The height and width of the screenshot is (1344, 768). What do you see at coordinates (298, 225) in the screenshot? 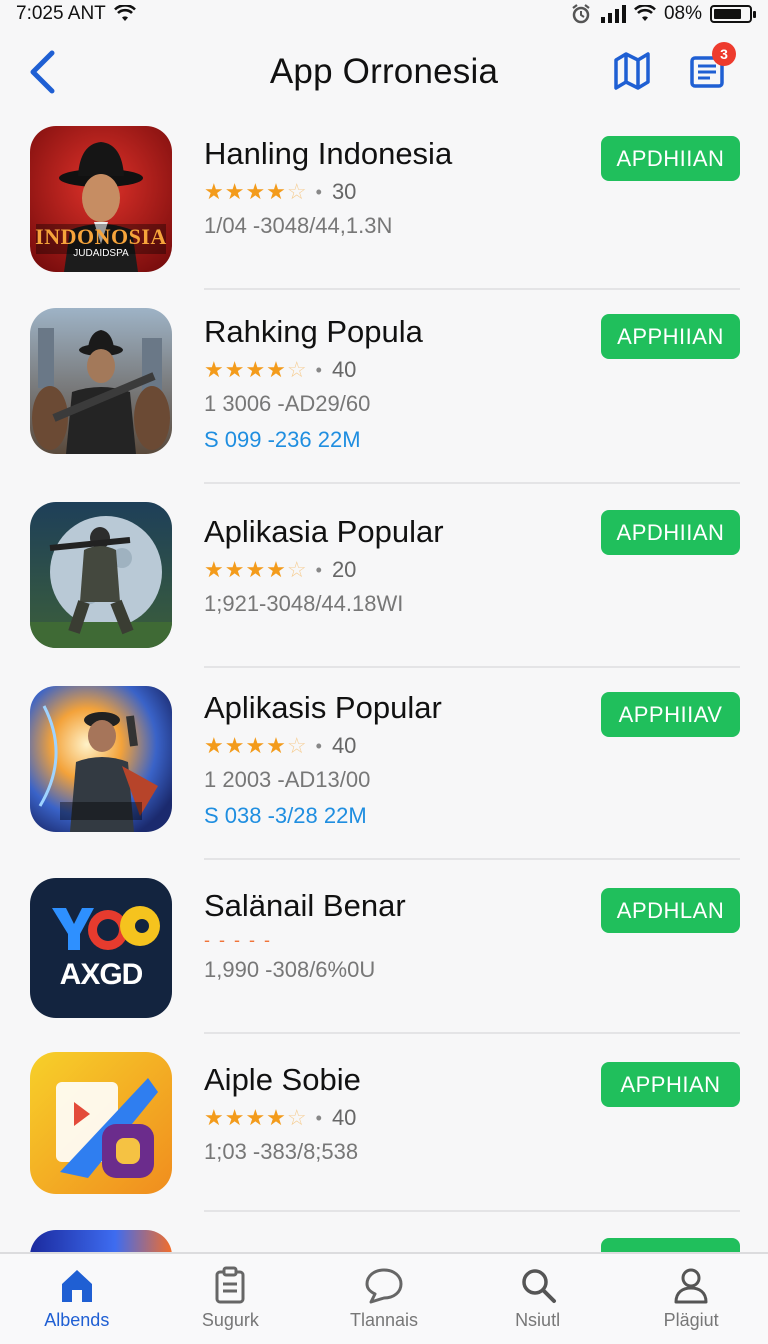
I see `app-meta: 1/04 -3048/44,1.3N` at bounding box center [298, 225].